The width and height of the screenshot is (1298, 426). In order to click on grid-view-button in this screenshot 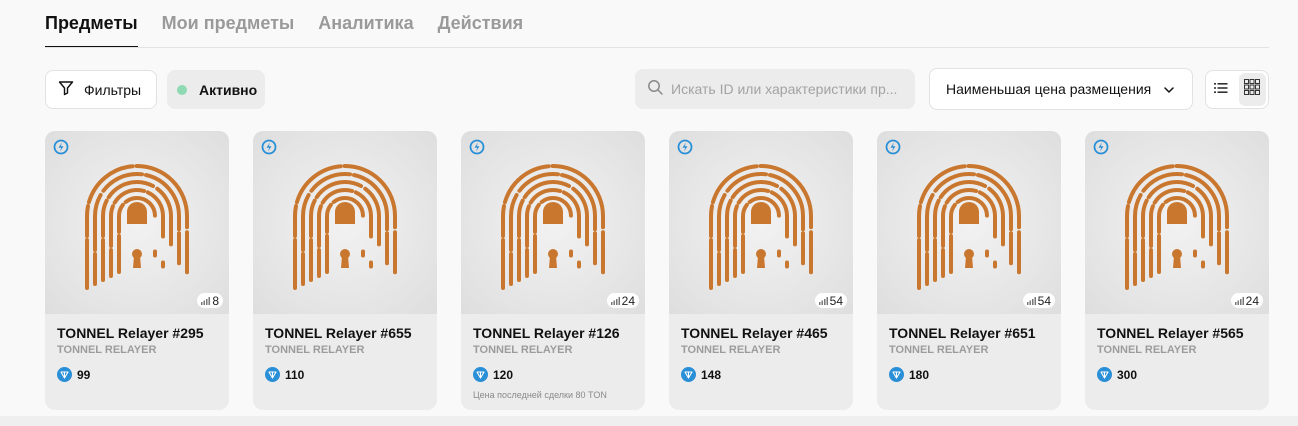, I will do `click(1252, 89)`.